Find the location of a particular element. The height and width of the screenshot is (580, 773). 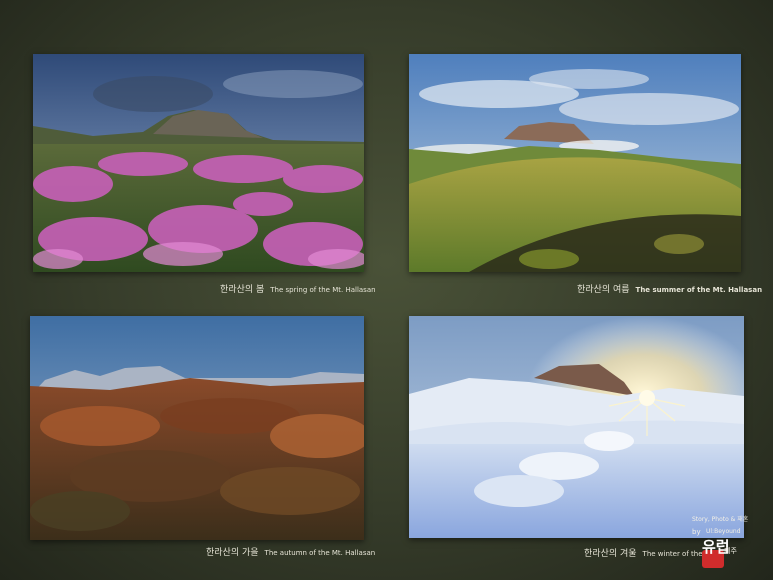

caption-autumn-en: The autumn of the Mt. Hallasan is located at coordinates (320, 553).